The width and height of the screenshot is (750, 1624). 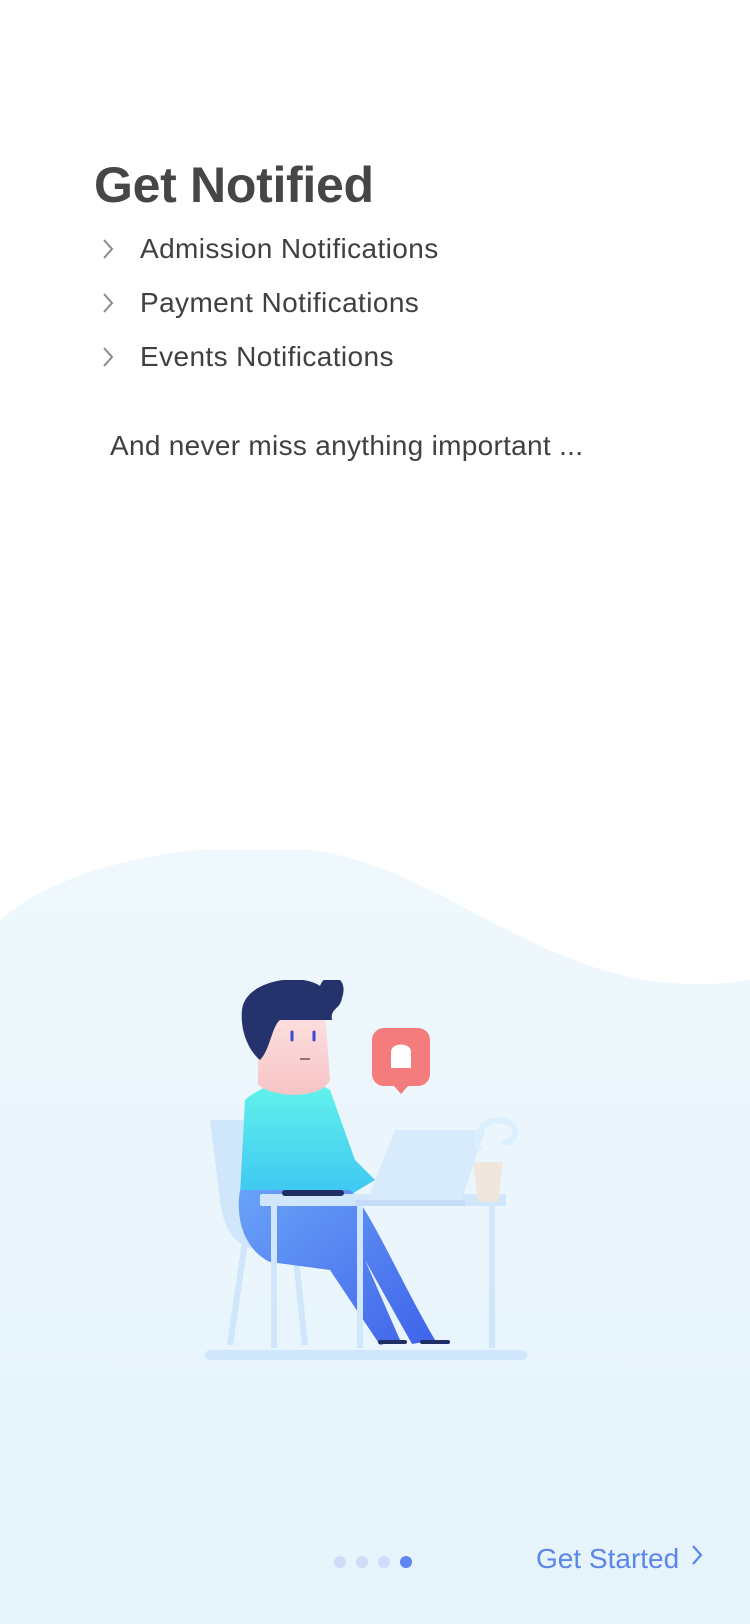 I want to click on list-item: Payment Notifications, so click(x=269, y=303).